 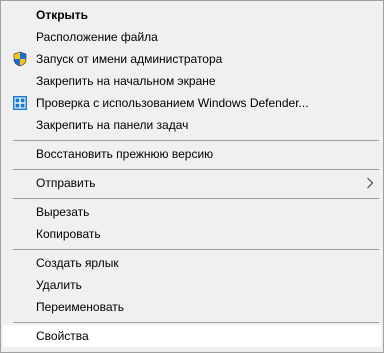 What do you see at coordinates (62, 15) in the screenshot?
I see `menu-item-label: Открыть` at bounding box center [62, 15].